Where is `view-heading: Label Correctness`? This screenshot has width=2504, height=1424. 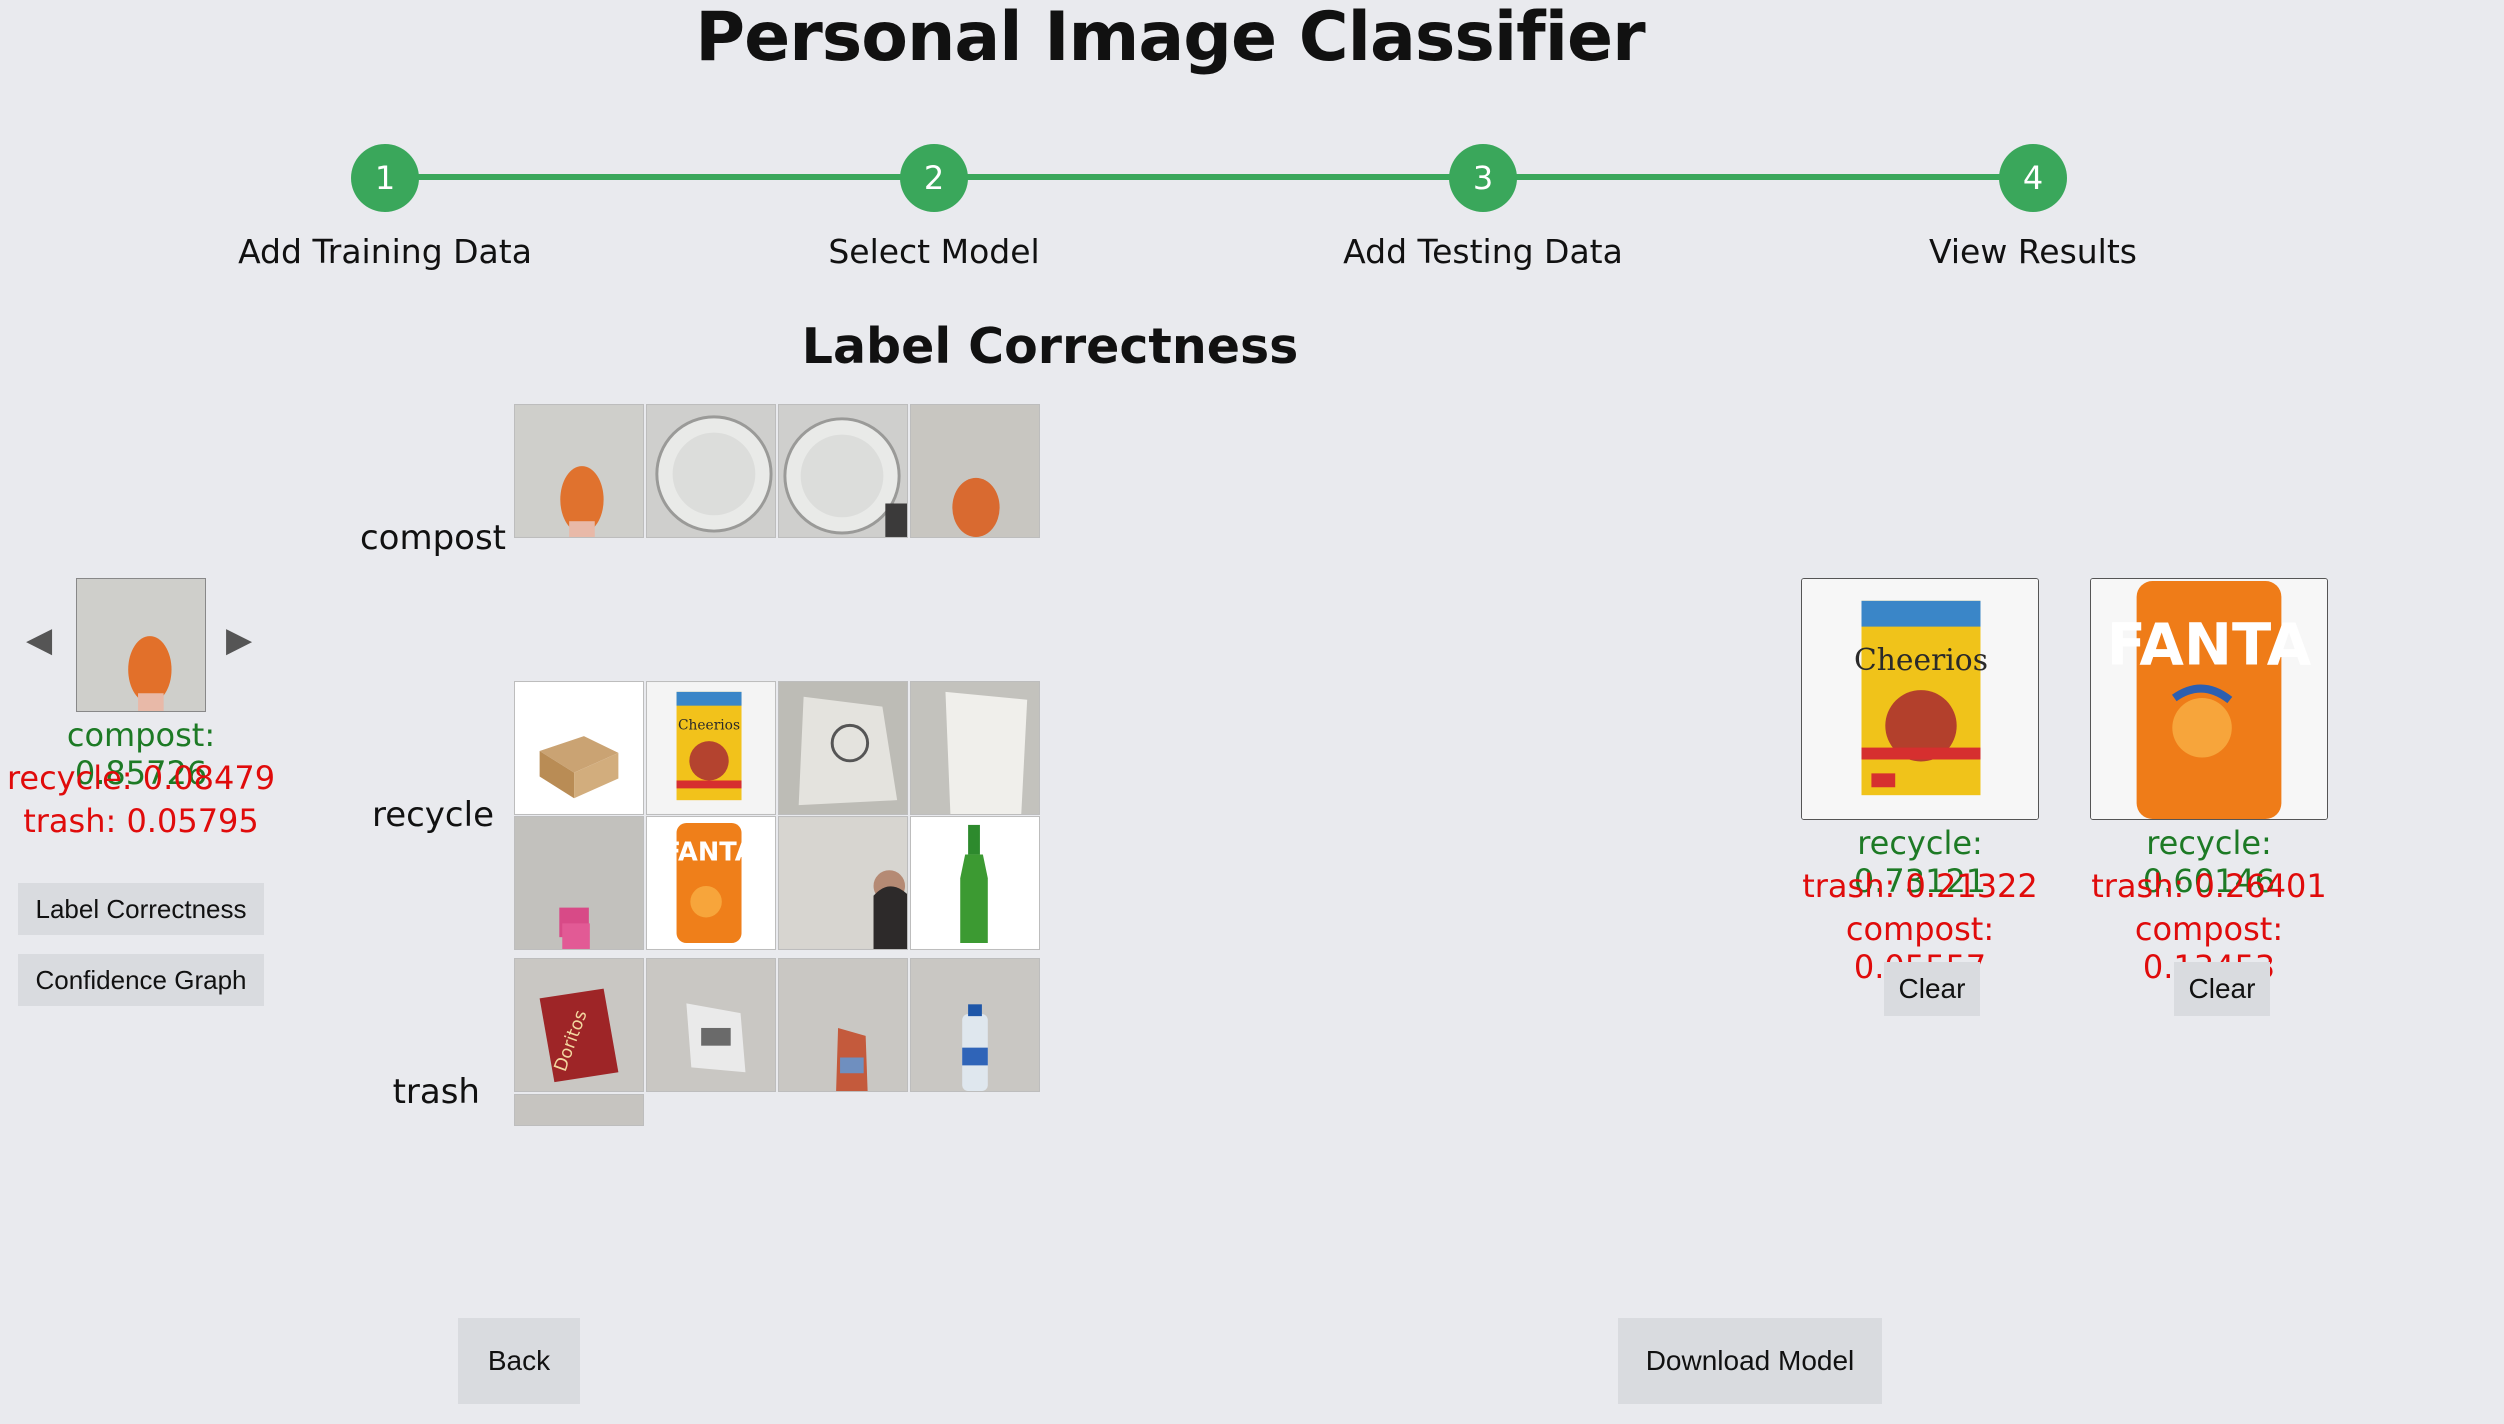 view-heading: Label Correctness is located at coordinates (1050, 346).